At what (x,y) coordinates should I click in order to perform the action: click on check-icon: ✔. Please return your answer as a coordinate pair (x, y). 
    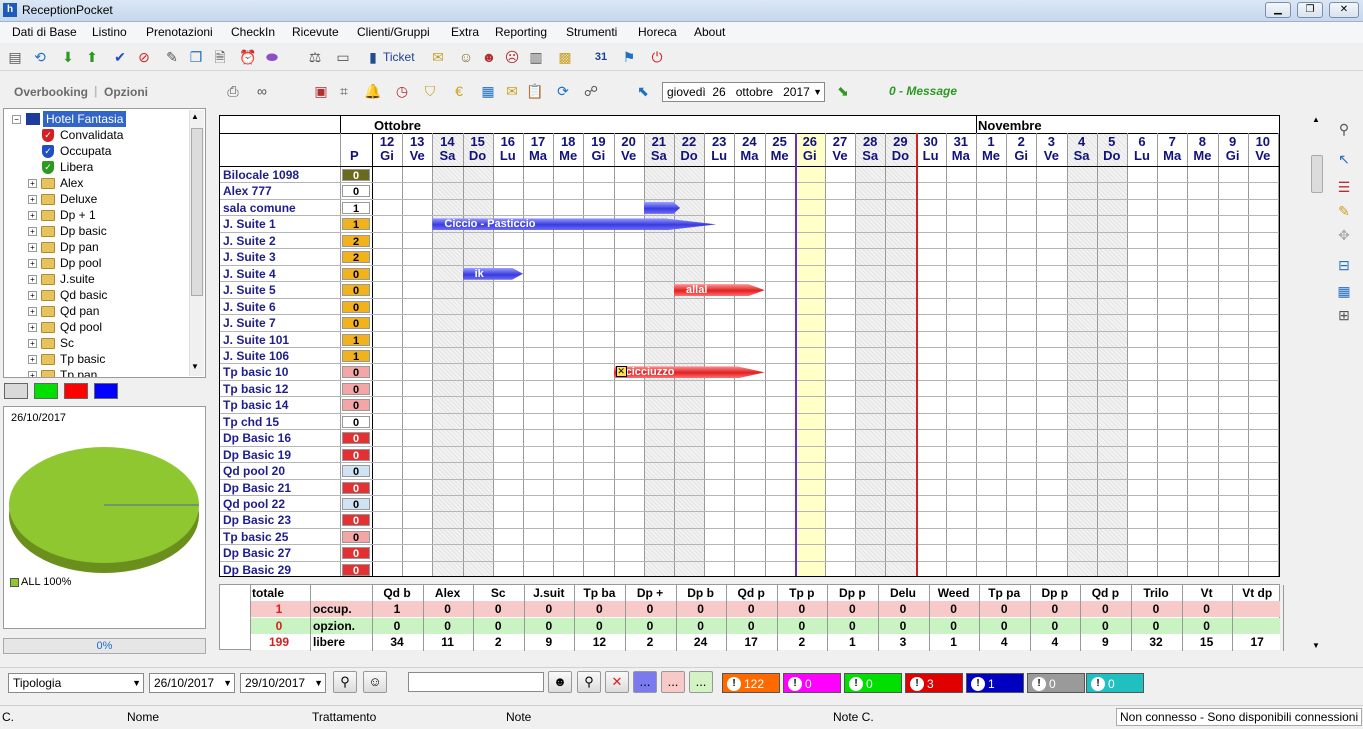
    Looking at the image, I should click on (120, 57).